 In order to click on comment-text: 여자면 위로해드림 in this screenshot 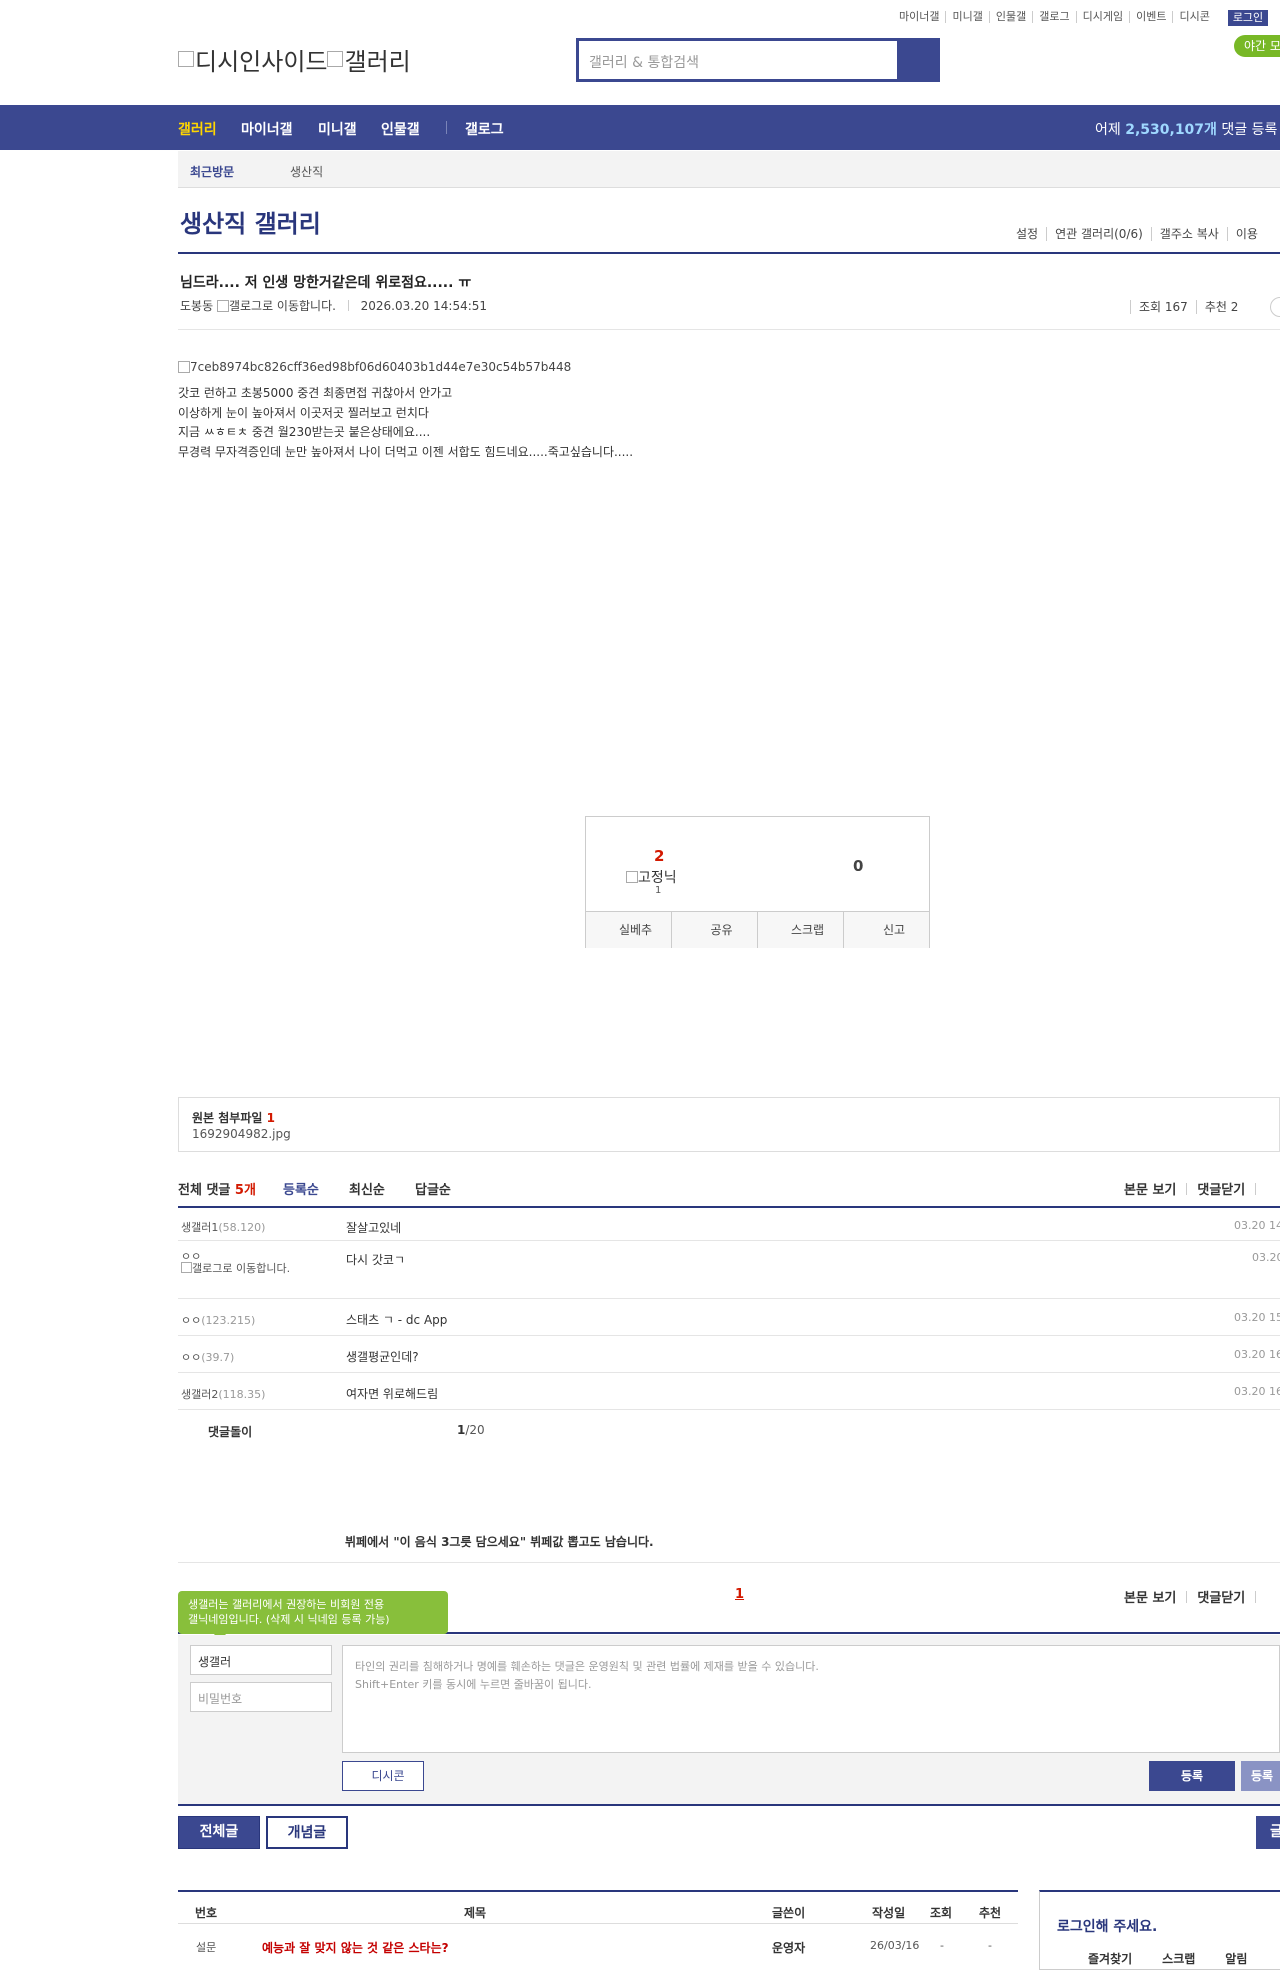, I will do `click(392, 1394)`.